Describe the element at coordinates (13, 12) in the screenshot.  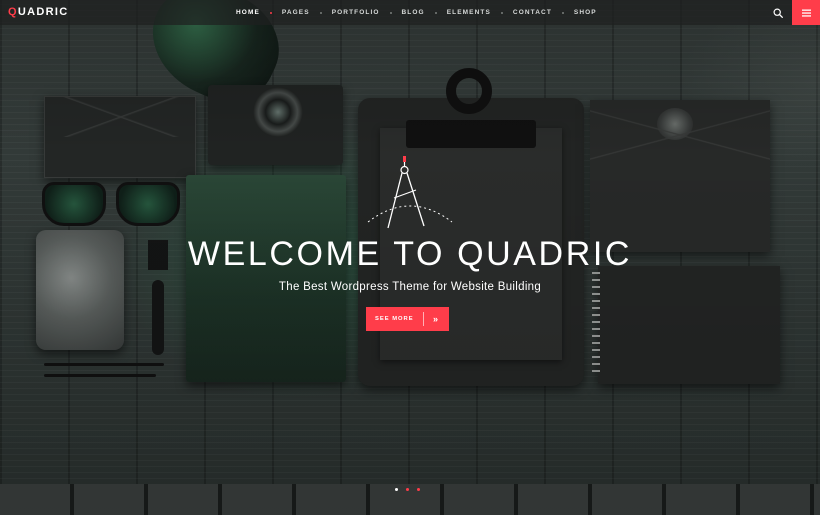
I see `logo-first-letter: Q` at that location.